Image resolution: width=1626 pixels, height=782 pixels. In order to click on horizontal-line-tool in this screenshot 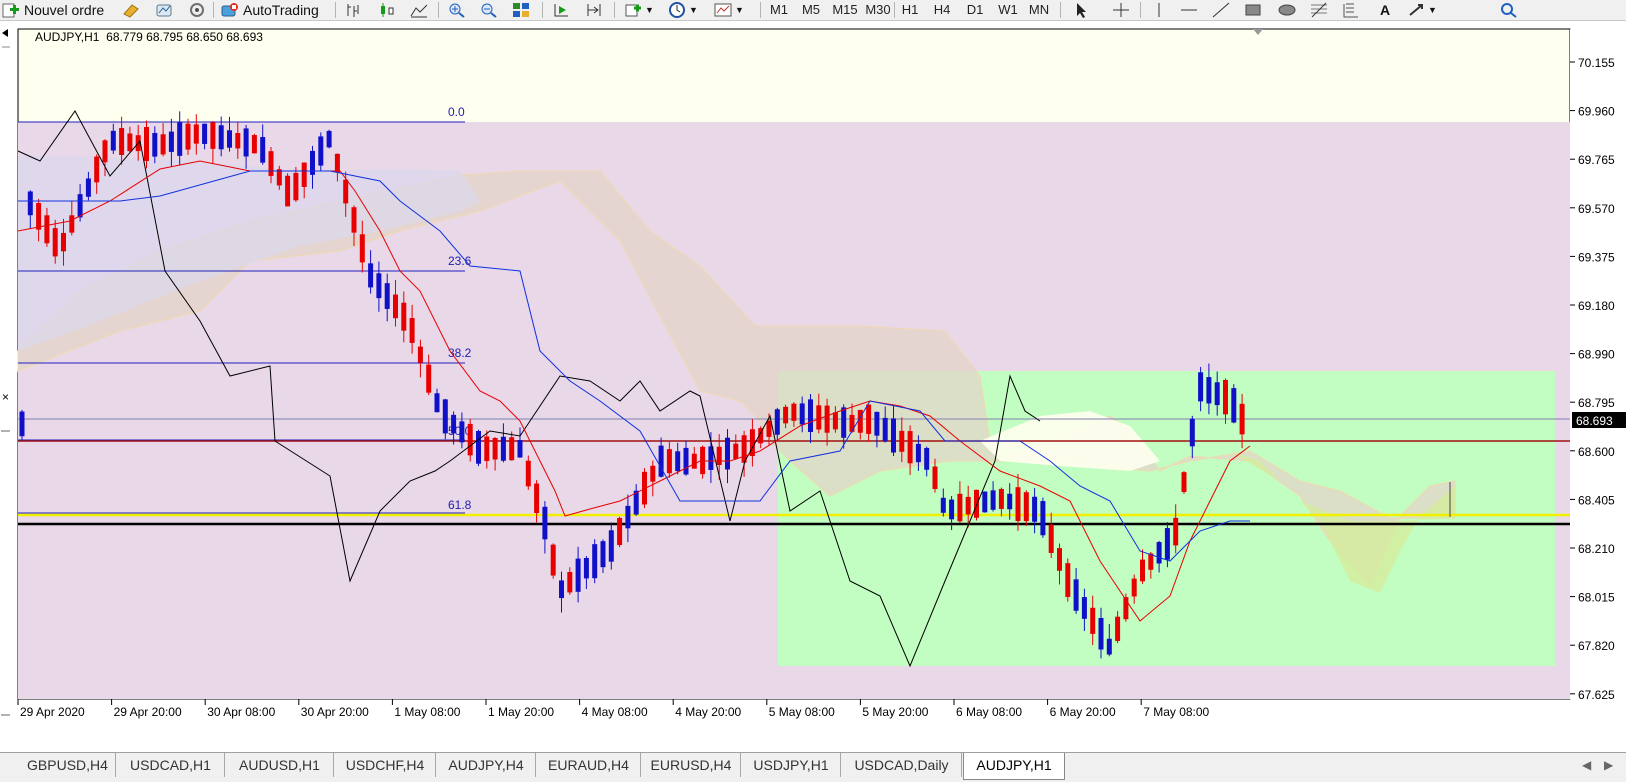, I will do `click(1189, 10)`.